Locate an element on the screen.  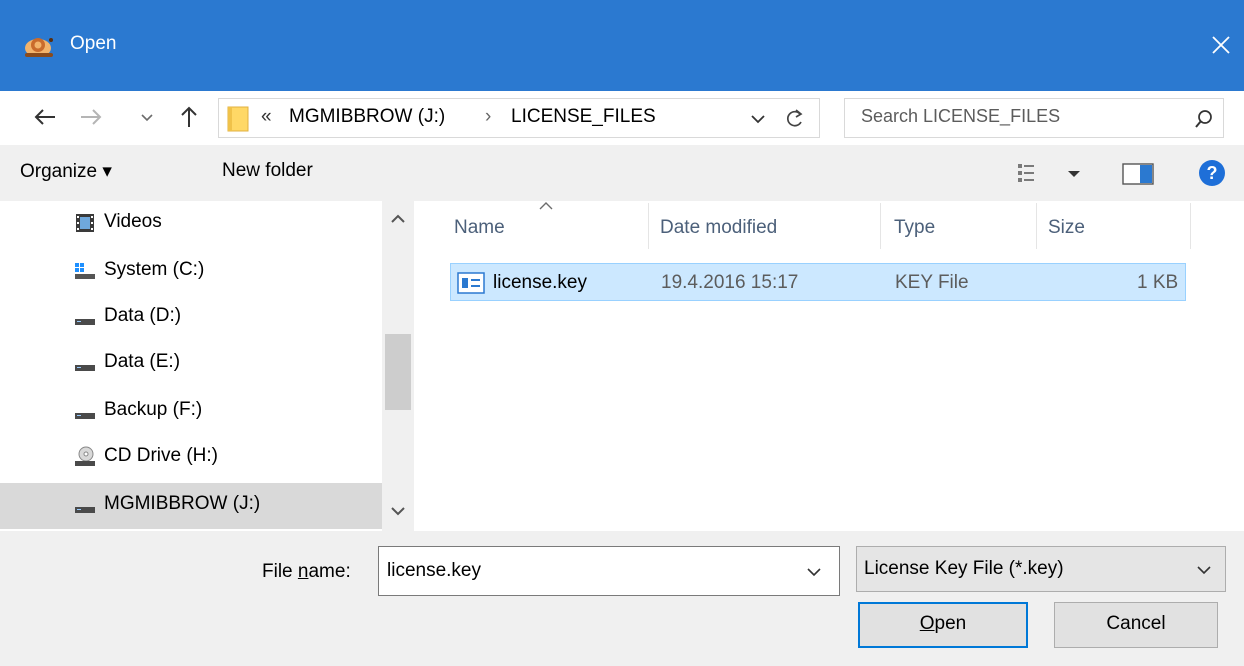
column-header-name: Name is located at coordinates (479, 228).